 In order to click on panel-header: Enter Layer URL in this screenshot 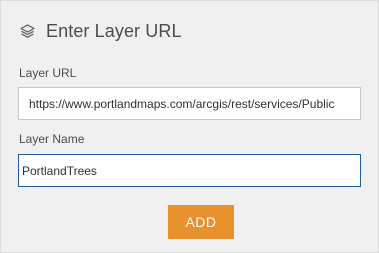, I will do `click(100, 31)`.